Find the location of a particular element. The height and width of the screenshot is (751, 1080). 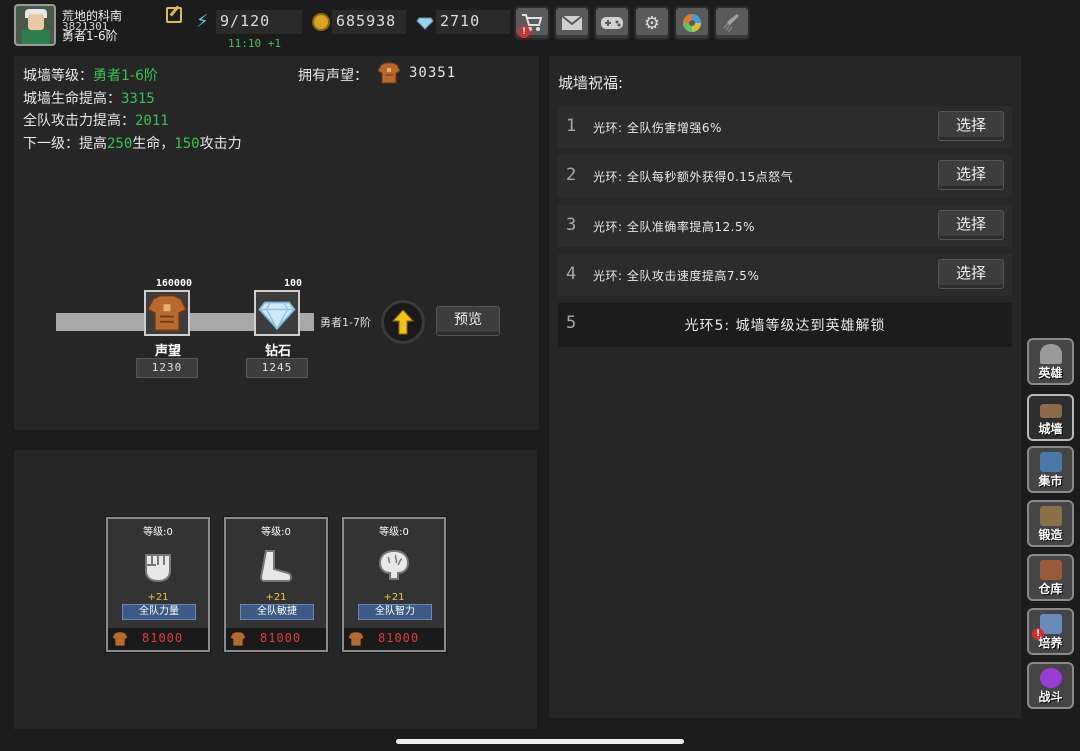

blessing-row: 3 光环: 全队准确率提高12.5% 选择 is located at coordinates (785, 226).